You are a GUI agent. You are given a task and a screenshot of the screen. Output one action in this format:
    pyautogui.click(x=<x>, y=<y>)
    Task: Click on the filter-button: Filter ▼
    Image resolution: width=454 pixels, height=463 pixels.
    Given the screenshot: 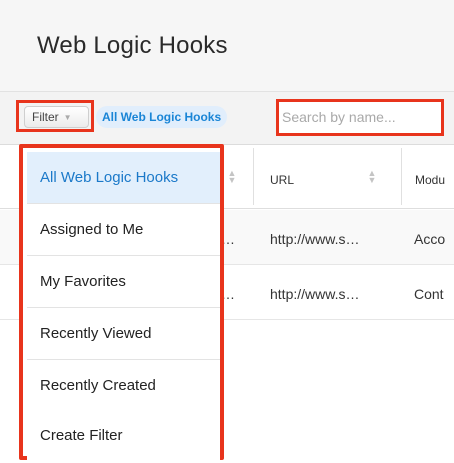 What is the action you would take?
    pyautogui.click(x=56, y=117)
    